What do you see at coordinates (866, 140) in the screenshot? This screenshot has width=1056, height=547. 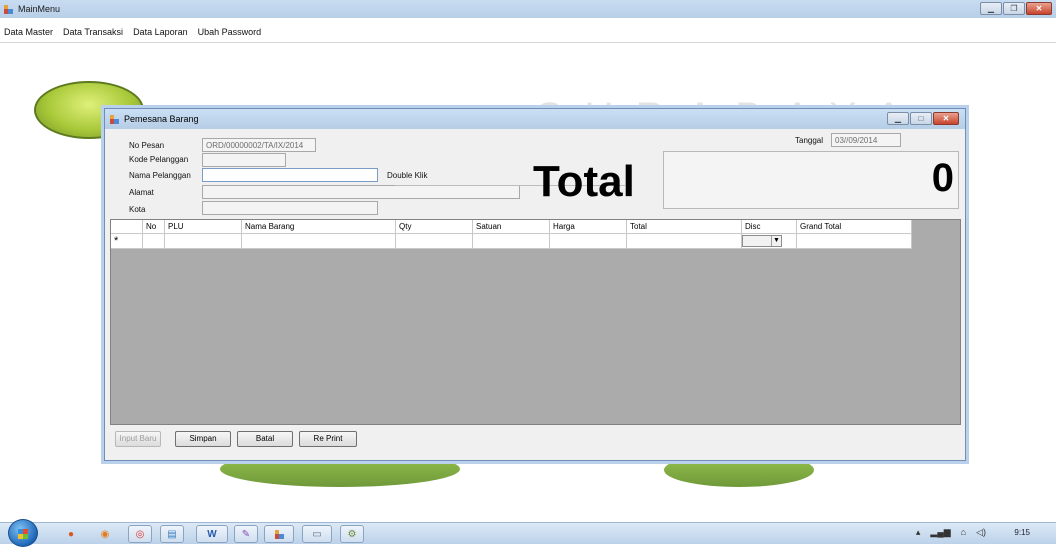 I see `tanggal-field: 03//09/2014` at bounding box center [866, 140].